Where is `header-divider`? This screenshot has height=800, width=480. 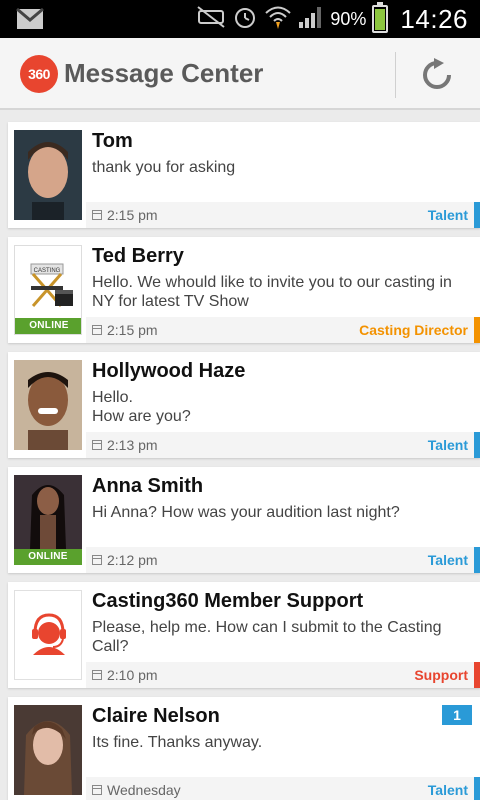
header-divider is located at coordinates (395, 75).